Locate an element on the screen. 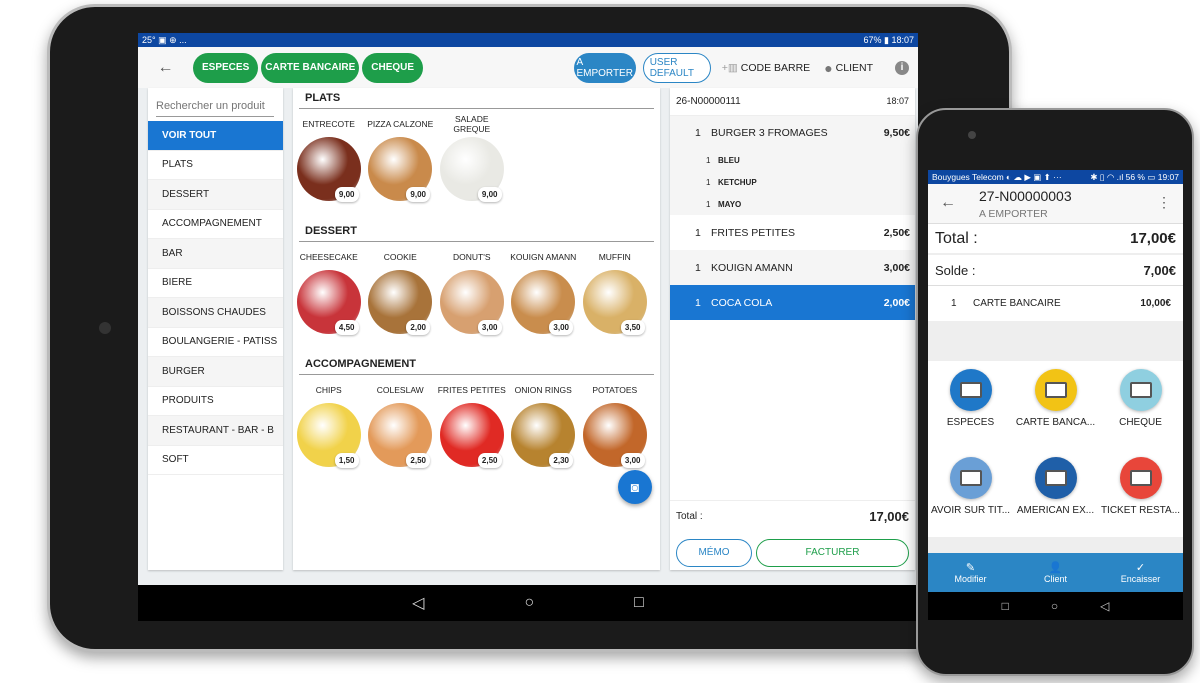  tablet-camera is located at coordinates (105, 328).